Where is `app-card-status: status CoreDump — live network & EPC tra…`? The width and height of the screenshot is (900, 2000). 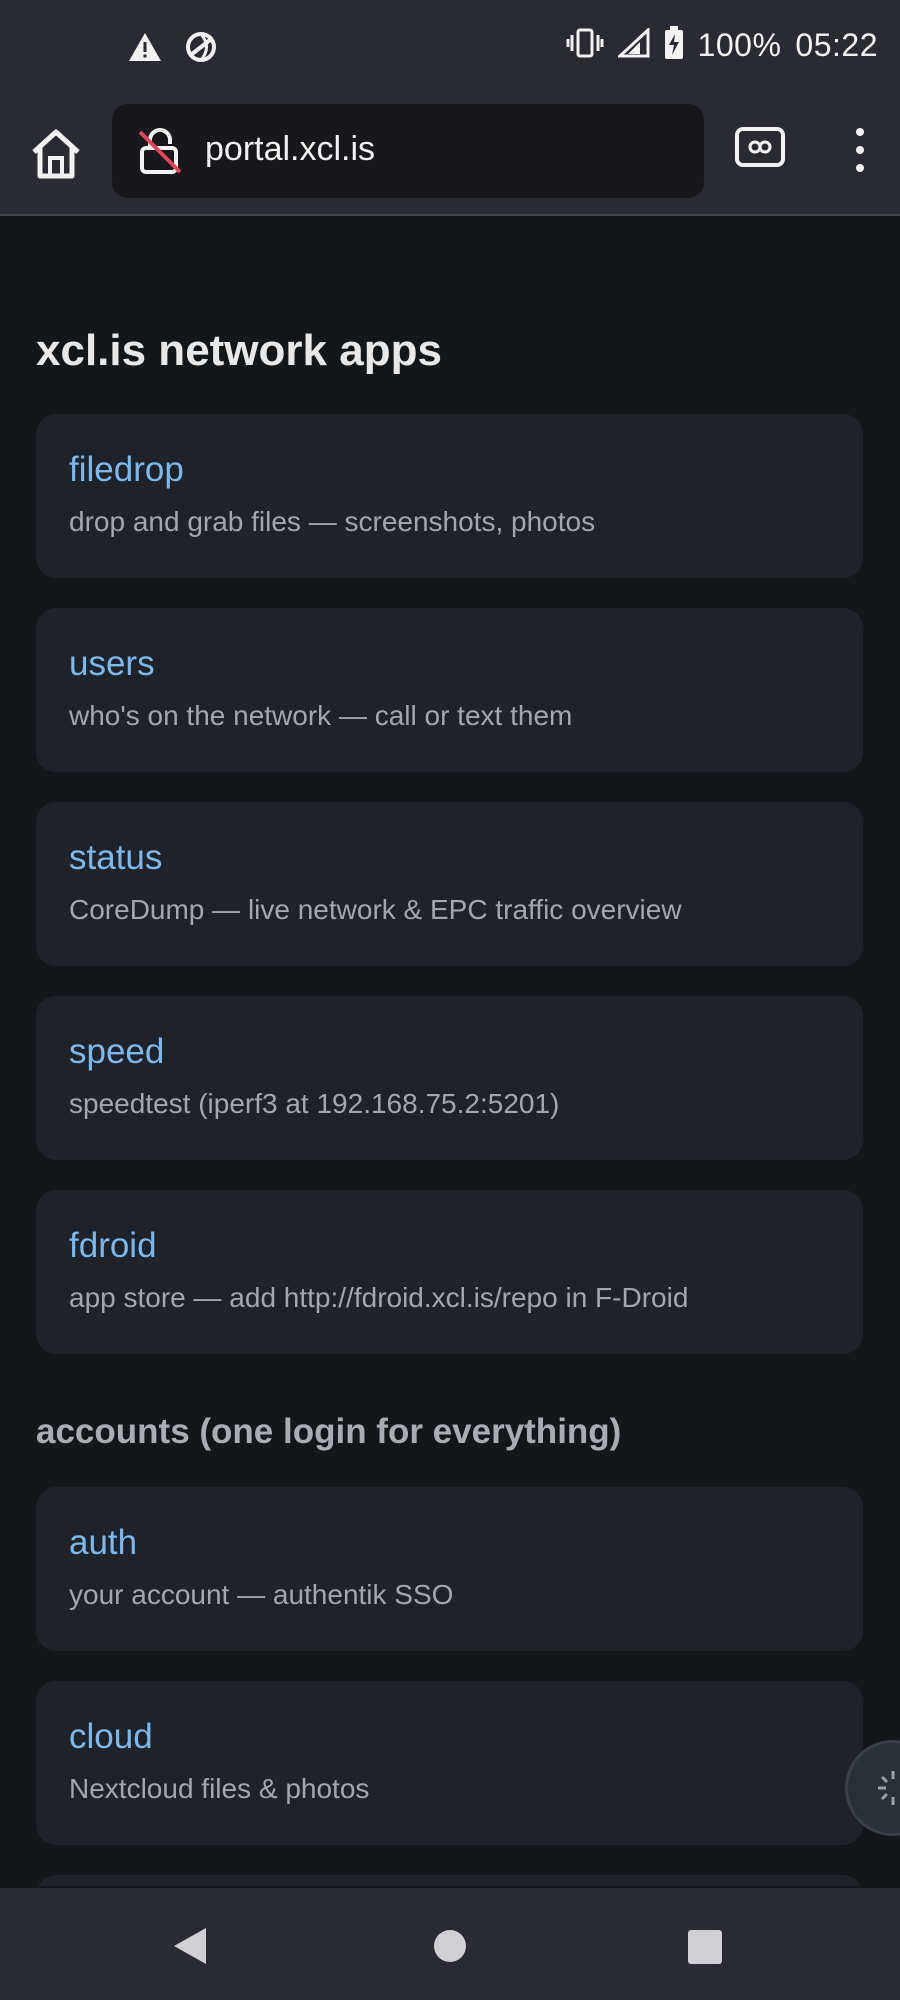 app-card-status: status CoreDump — live network & EPC tra… is located at coordinates (449, 884).